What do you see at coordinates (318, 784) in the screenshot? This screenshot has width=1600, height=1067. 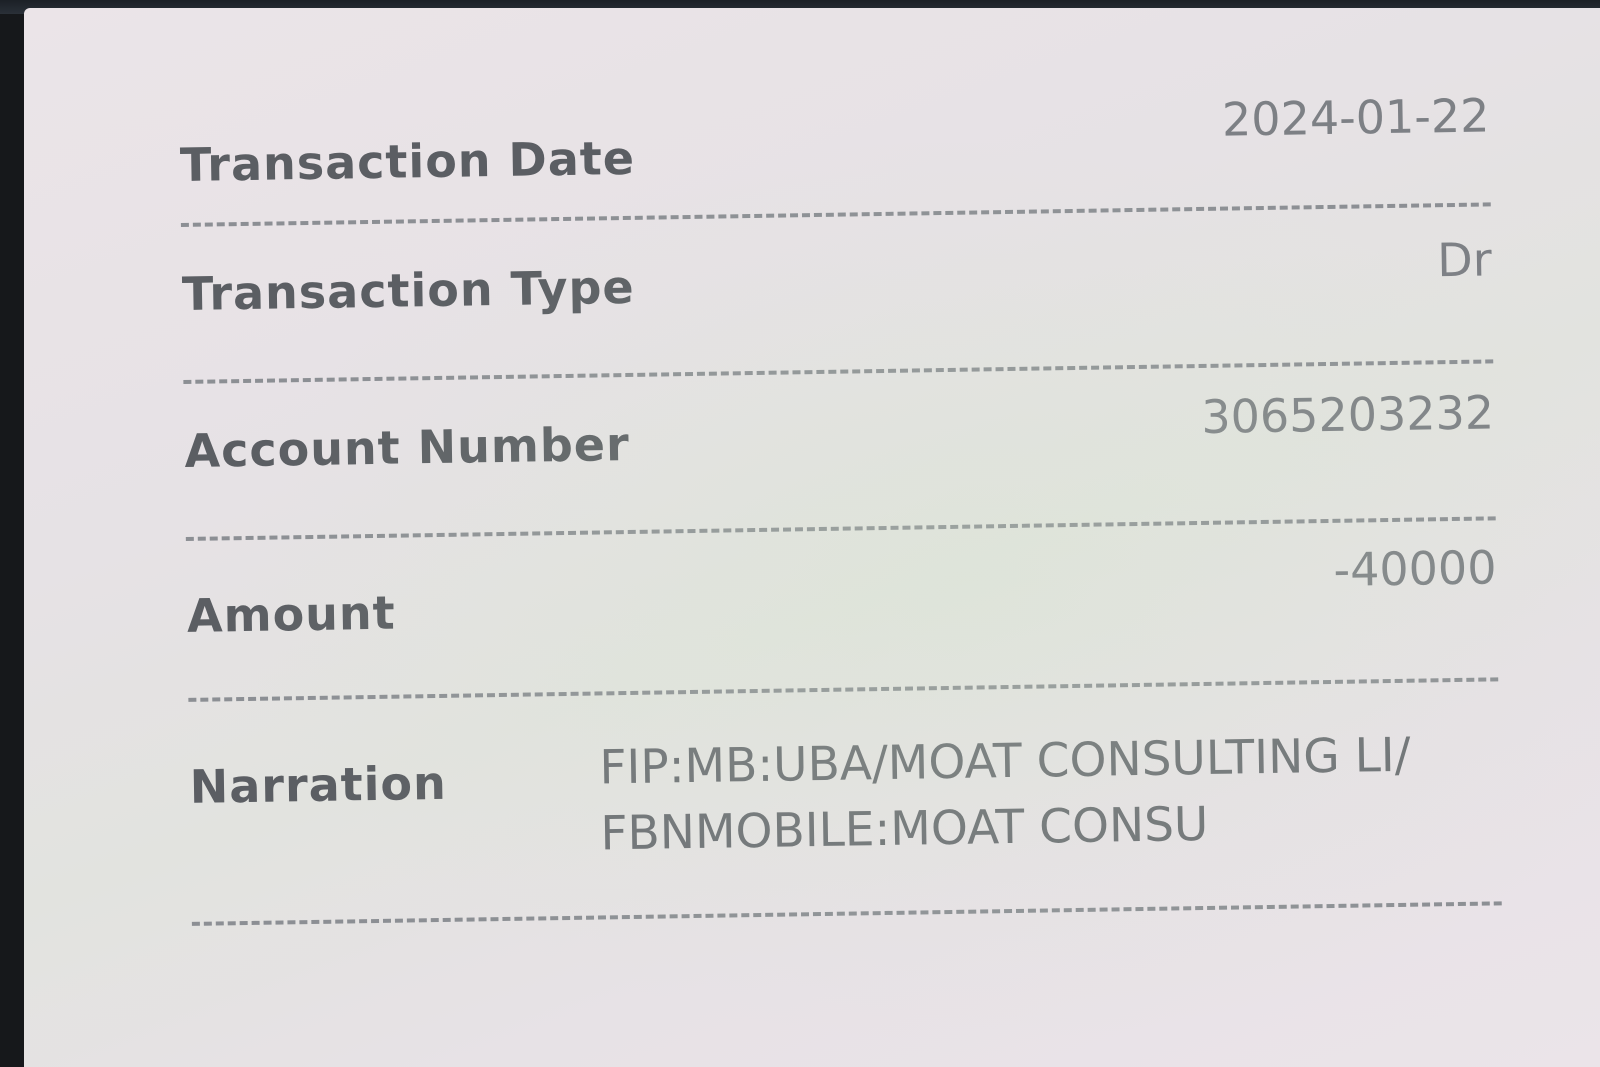 I see `narration-label: Narration` at bounding box center [318, 784].